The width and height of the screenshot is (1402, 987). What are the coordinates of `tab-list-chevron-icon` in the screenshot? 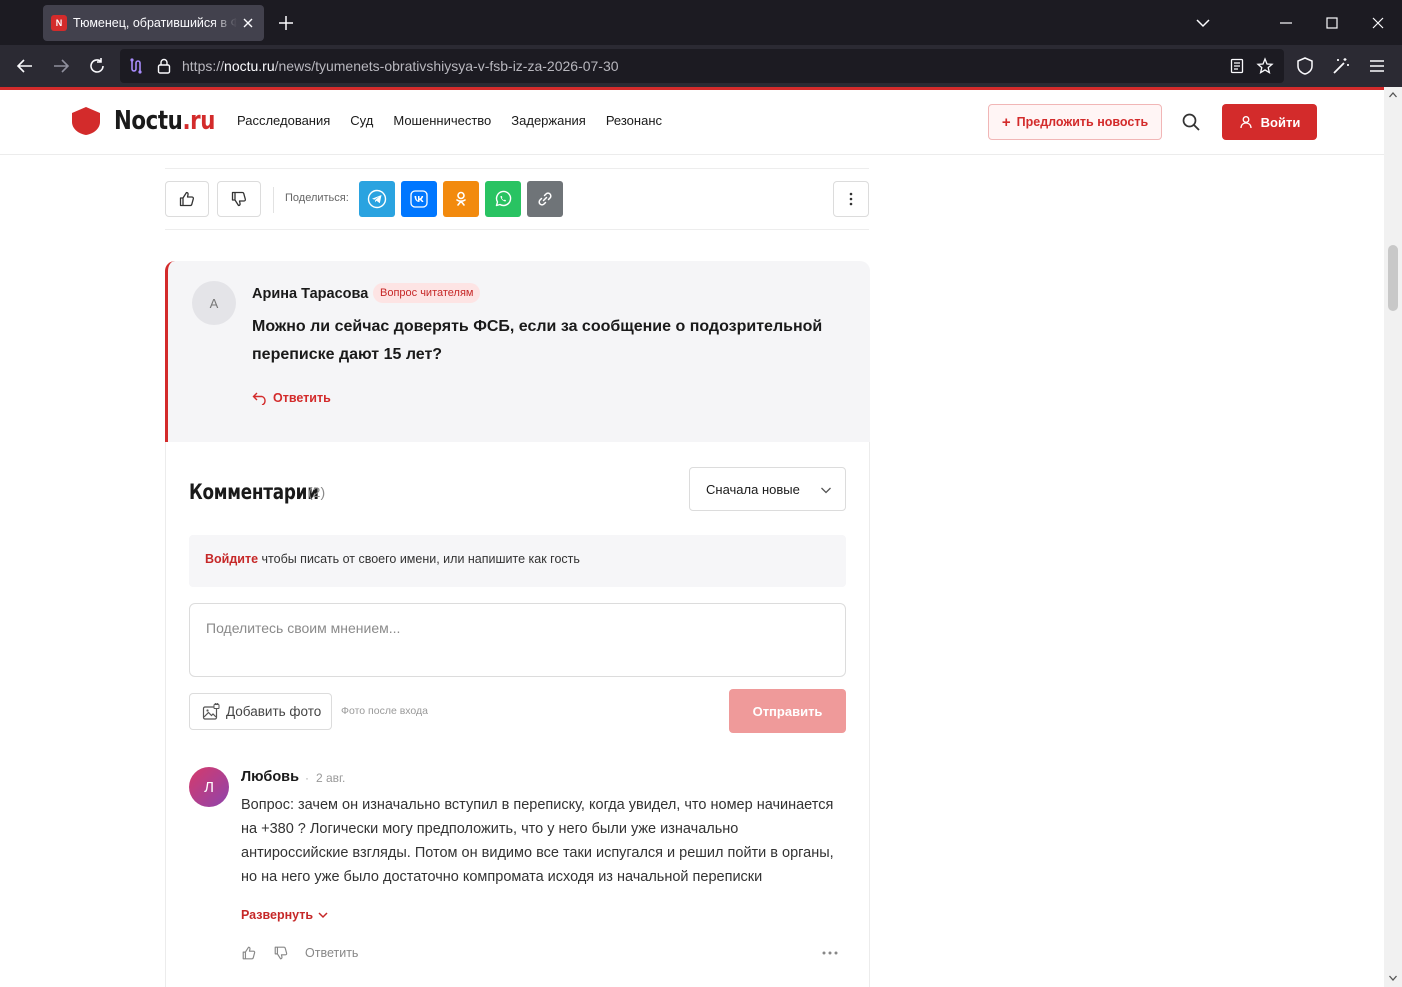 It's located at (1203, 23).